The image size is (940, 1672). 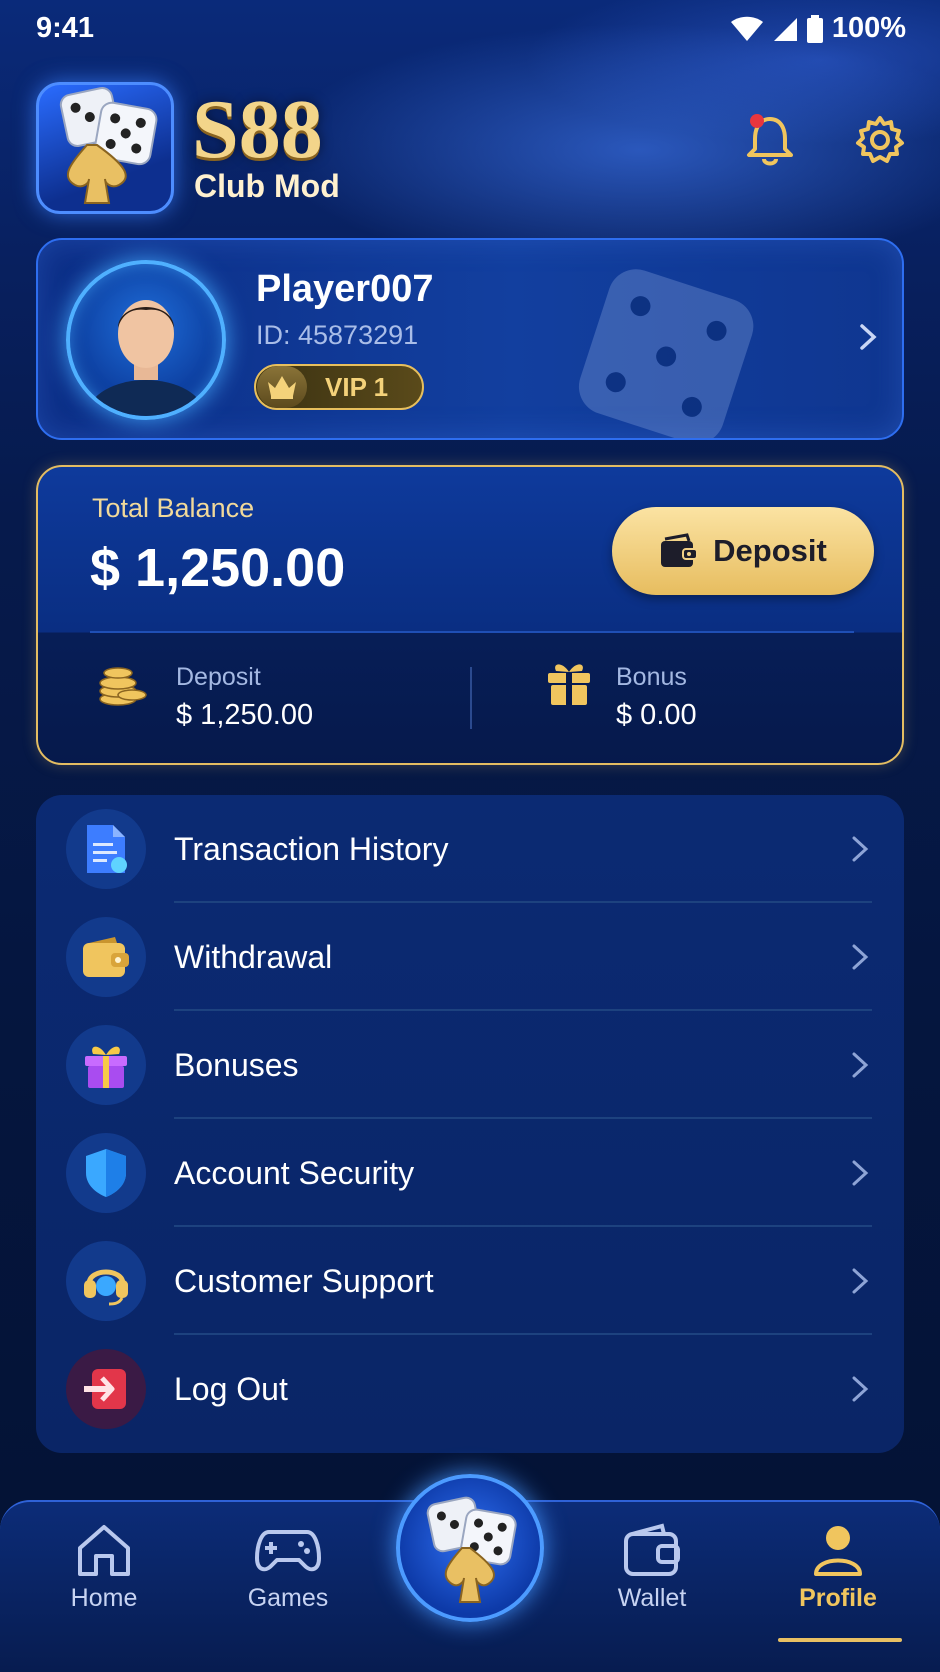 What do you see at coordinates (104, 1598) in the screenshot?
I see `nav-label: Home` at bounding box center [104, 1598].